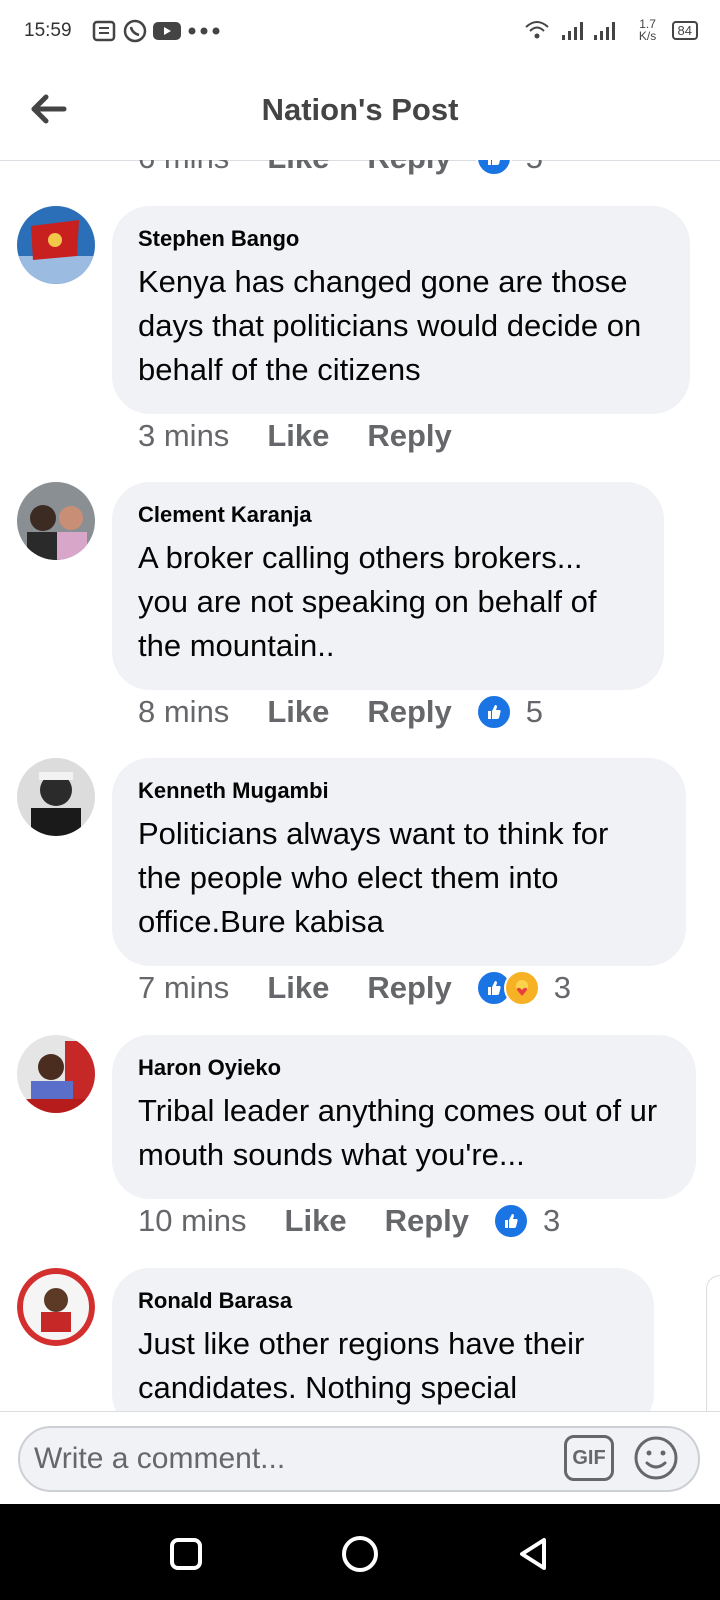  What do you see at coordinates (184, 987) in the screenshot?
I see `comment-time: 7 mins` at bounding box center [184, 987].